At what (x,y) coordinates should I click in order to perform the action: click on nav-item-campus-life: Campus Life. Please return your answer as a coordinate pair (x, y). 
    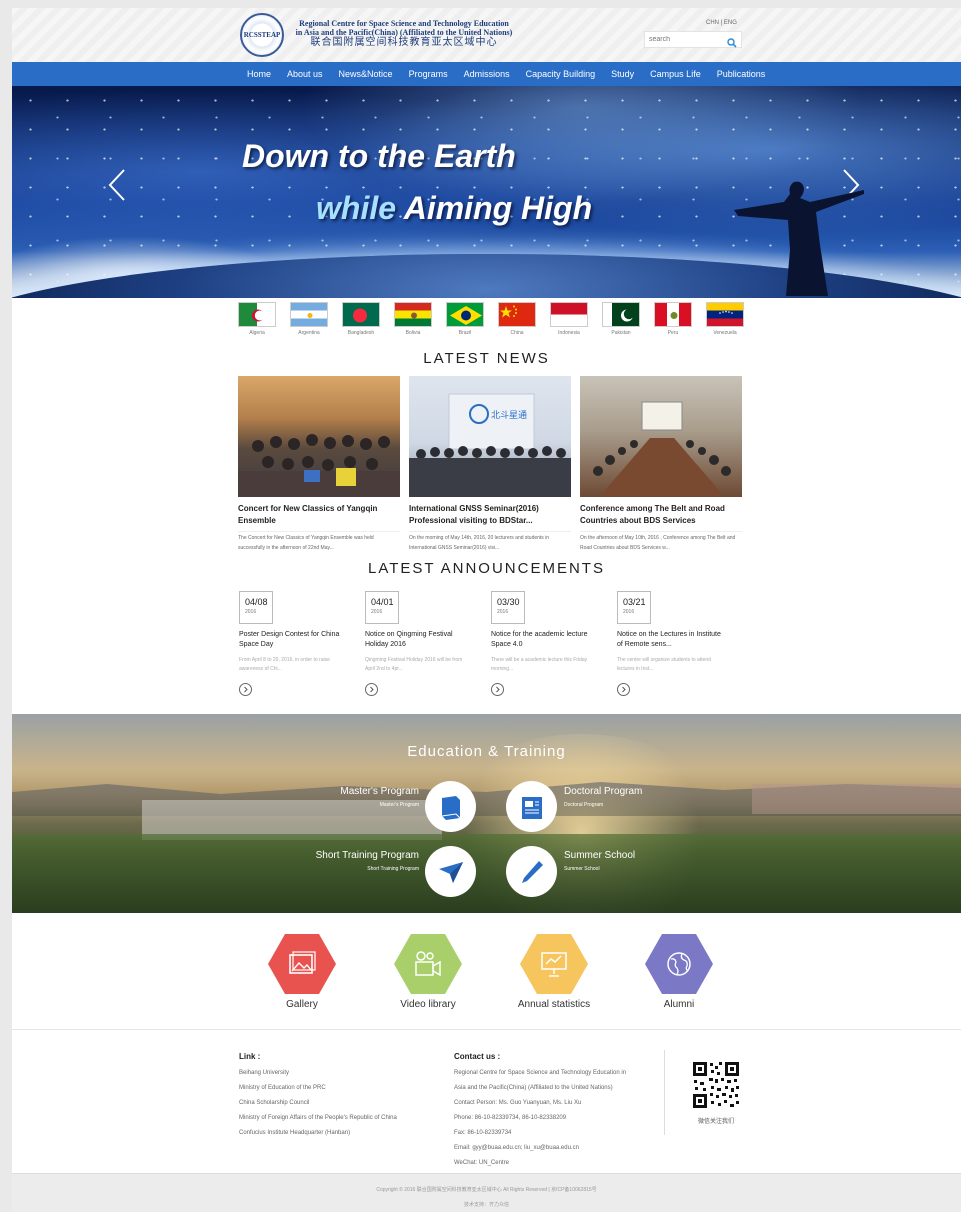
    Looking at the image, I should click on (675, 74).